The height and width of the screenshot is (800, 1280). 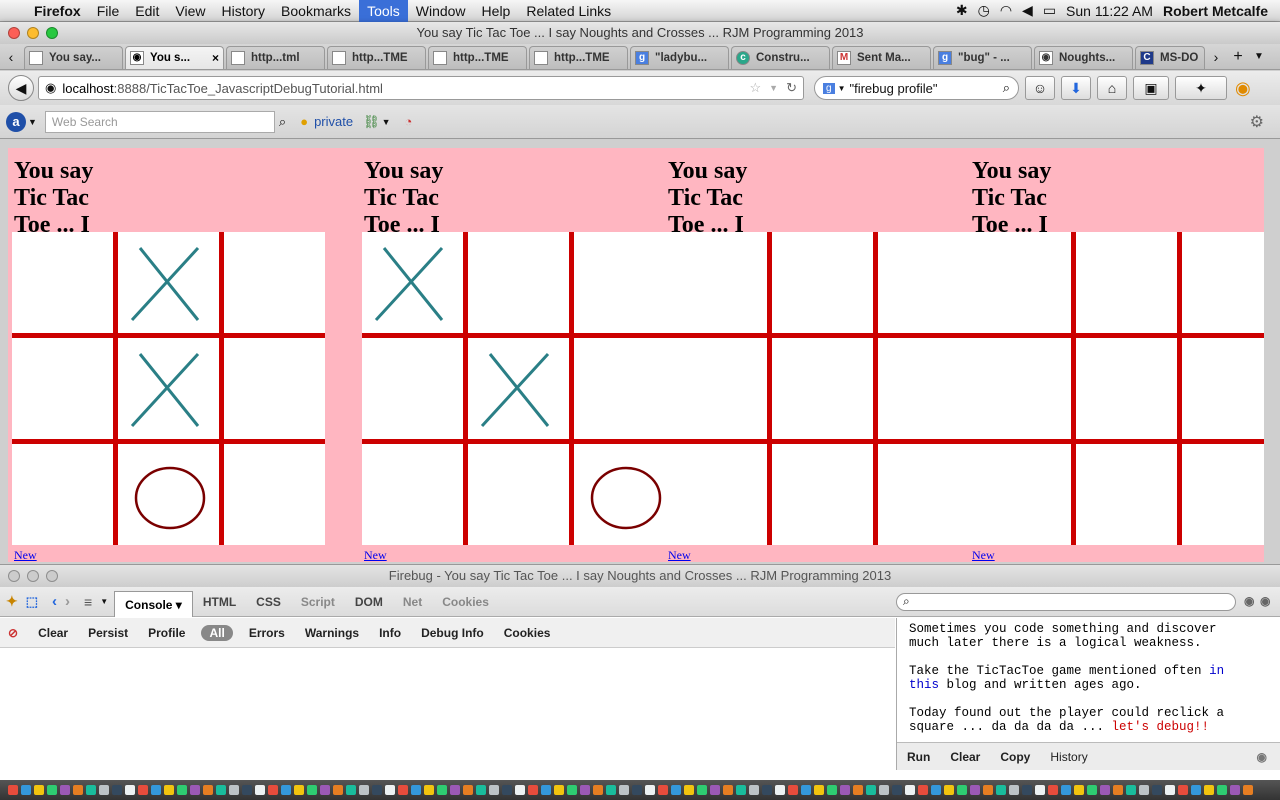 I want to click on break-on-error-icon: ⊘, so click(x=13, y=633).